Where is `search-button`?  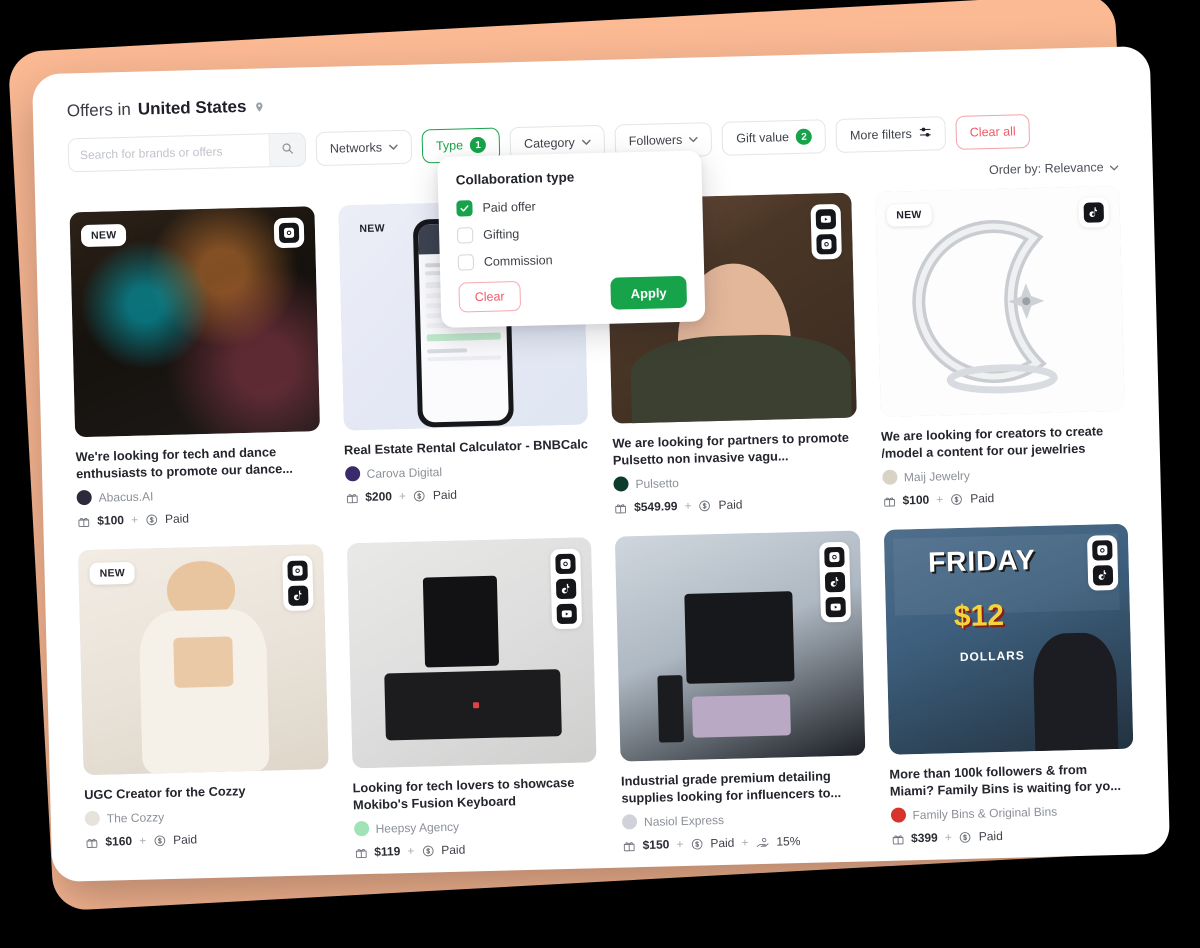 search-button is located at coordinates (287, 150).